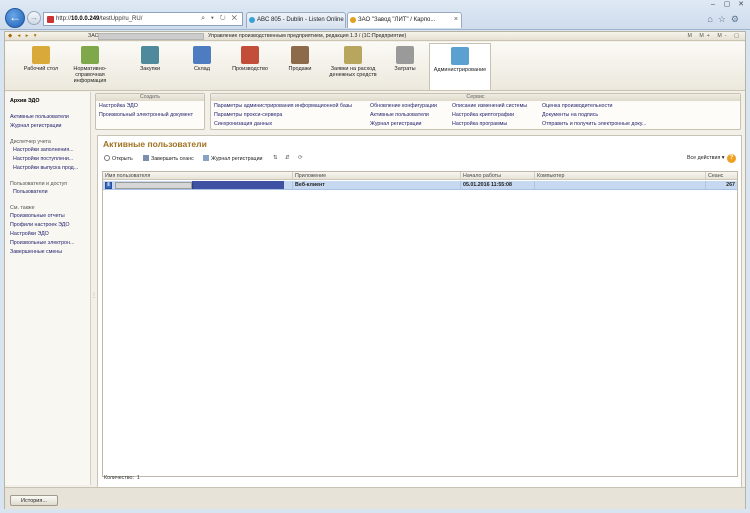 This screenshot has width=750, height=513. I want to click on window-controls: – ▢ ✕, so click(727, 5).